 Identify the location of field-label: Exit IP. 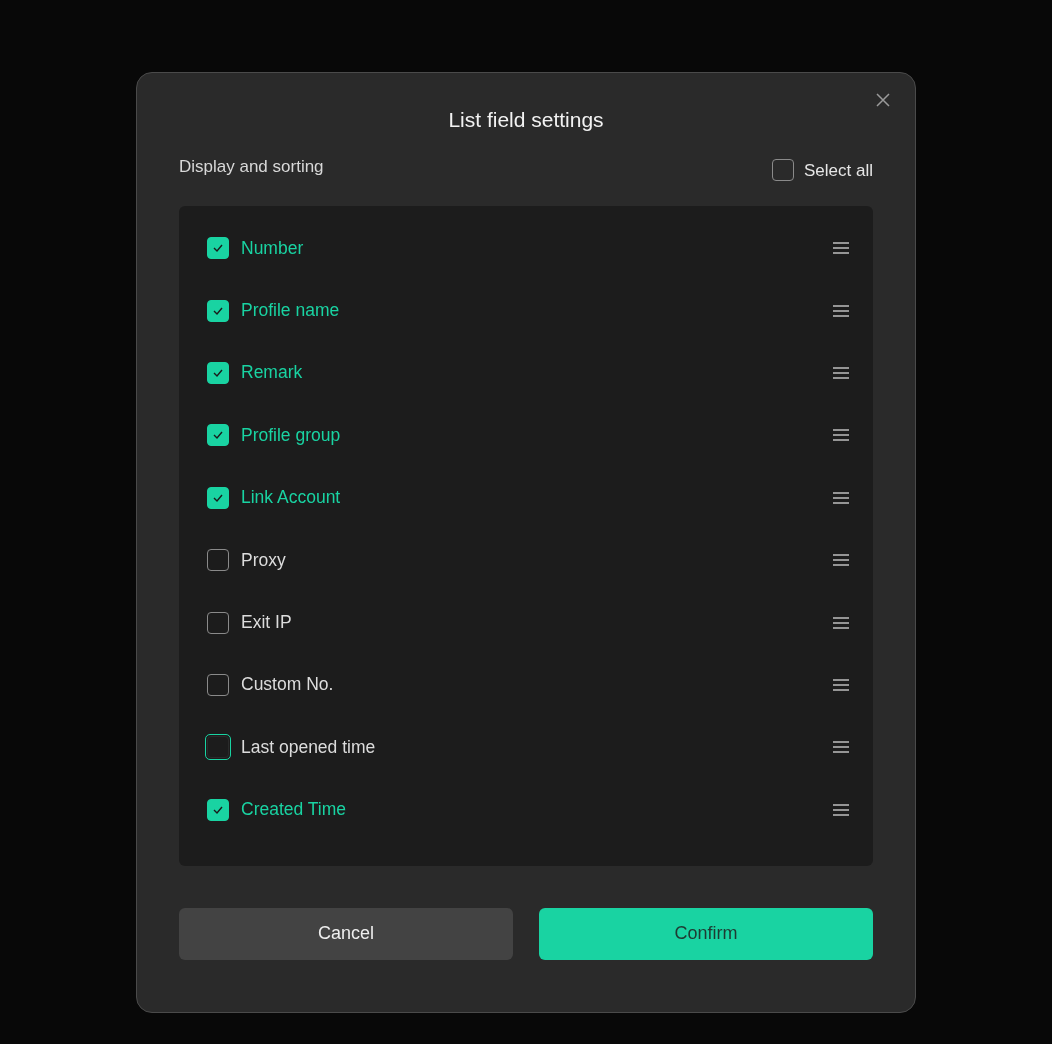
(530, 623).